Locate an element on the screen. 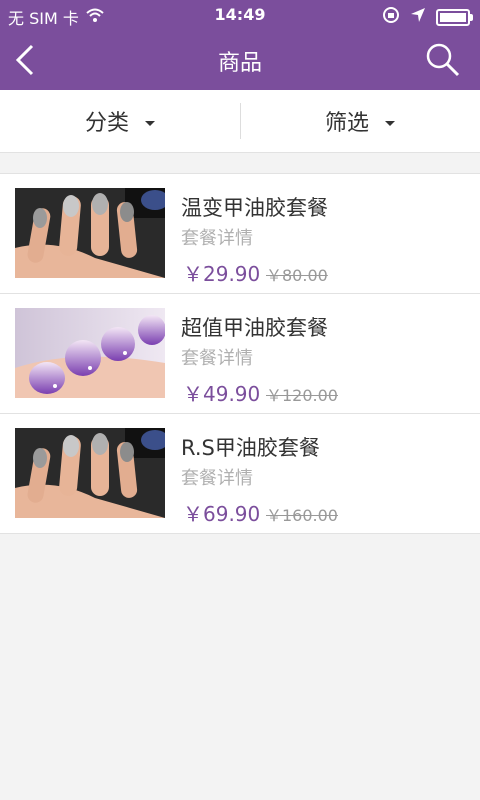  product-price: ￥29.90 is located at coordinates (222, 274).